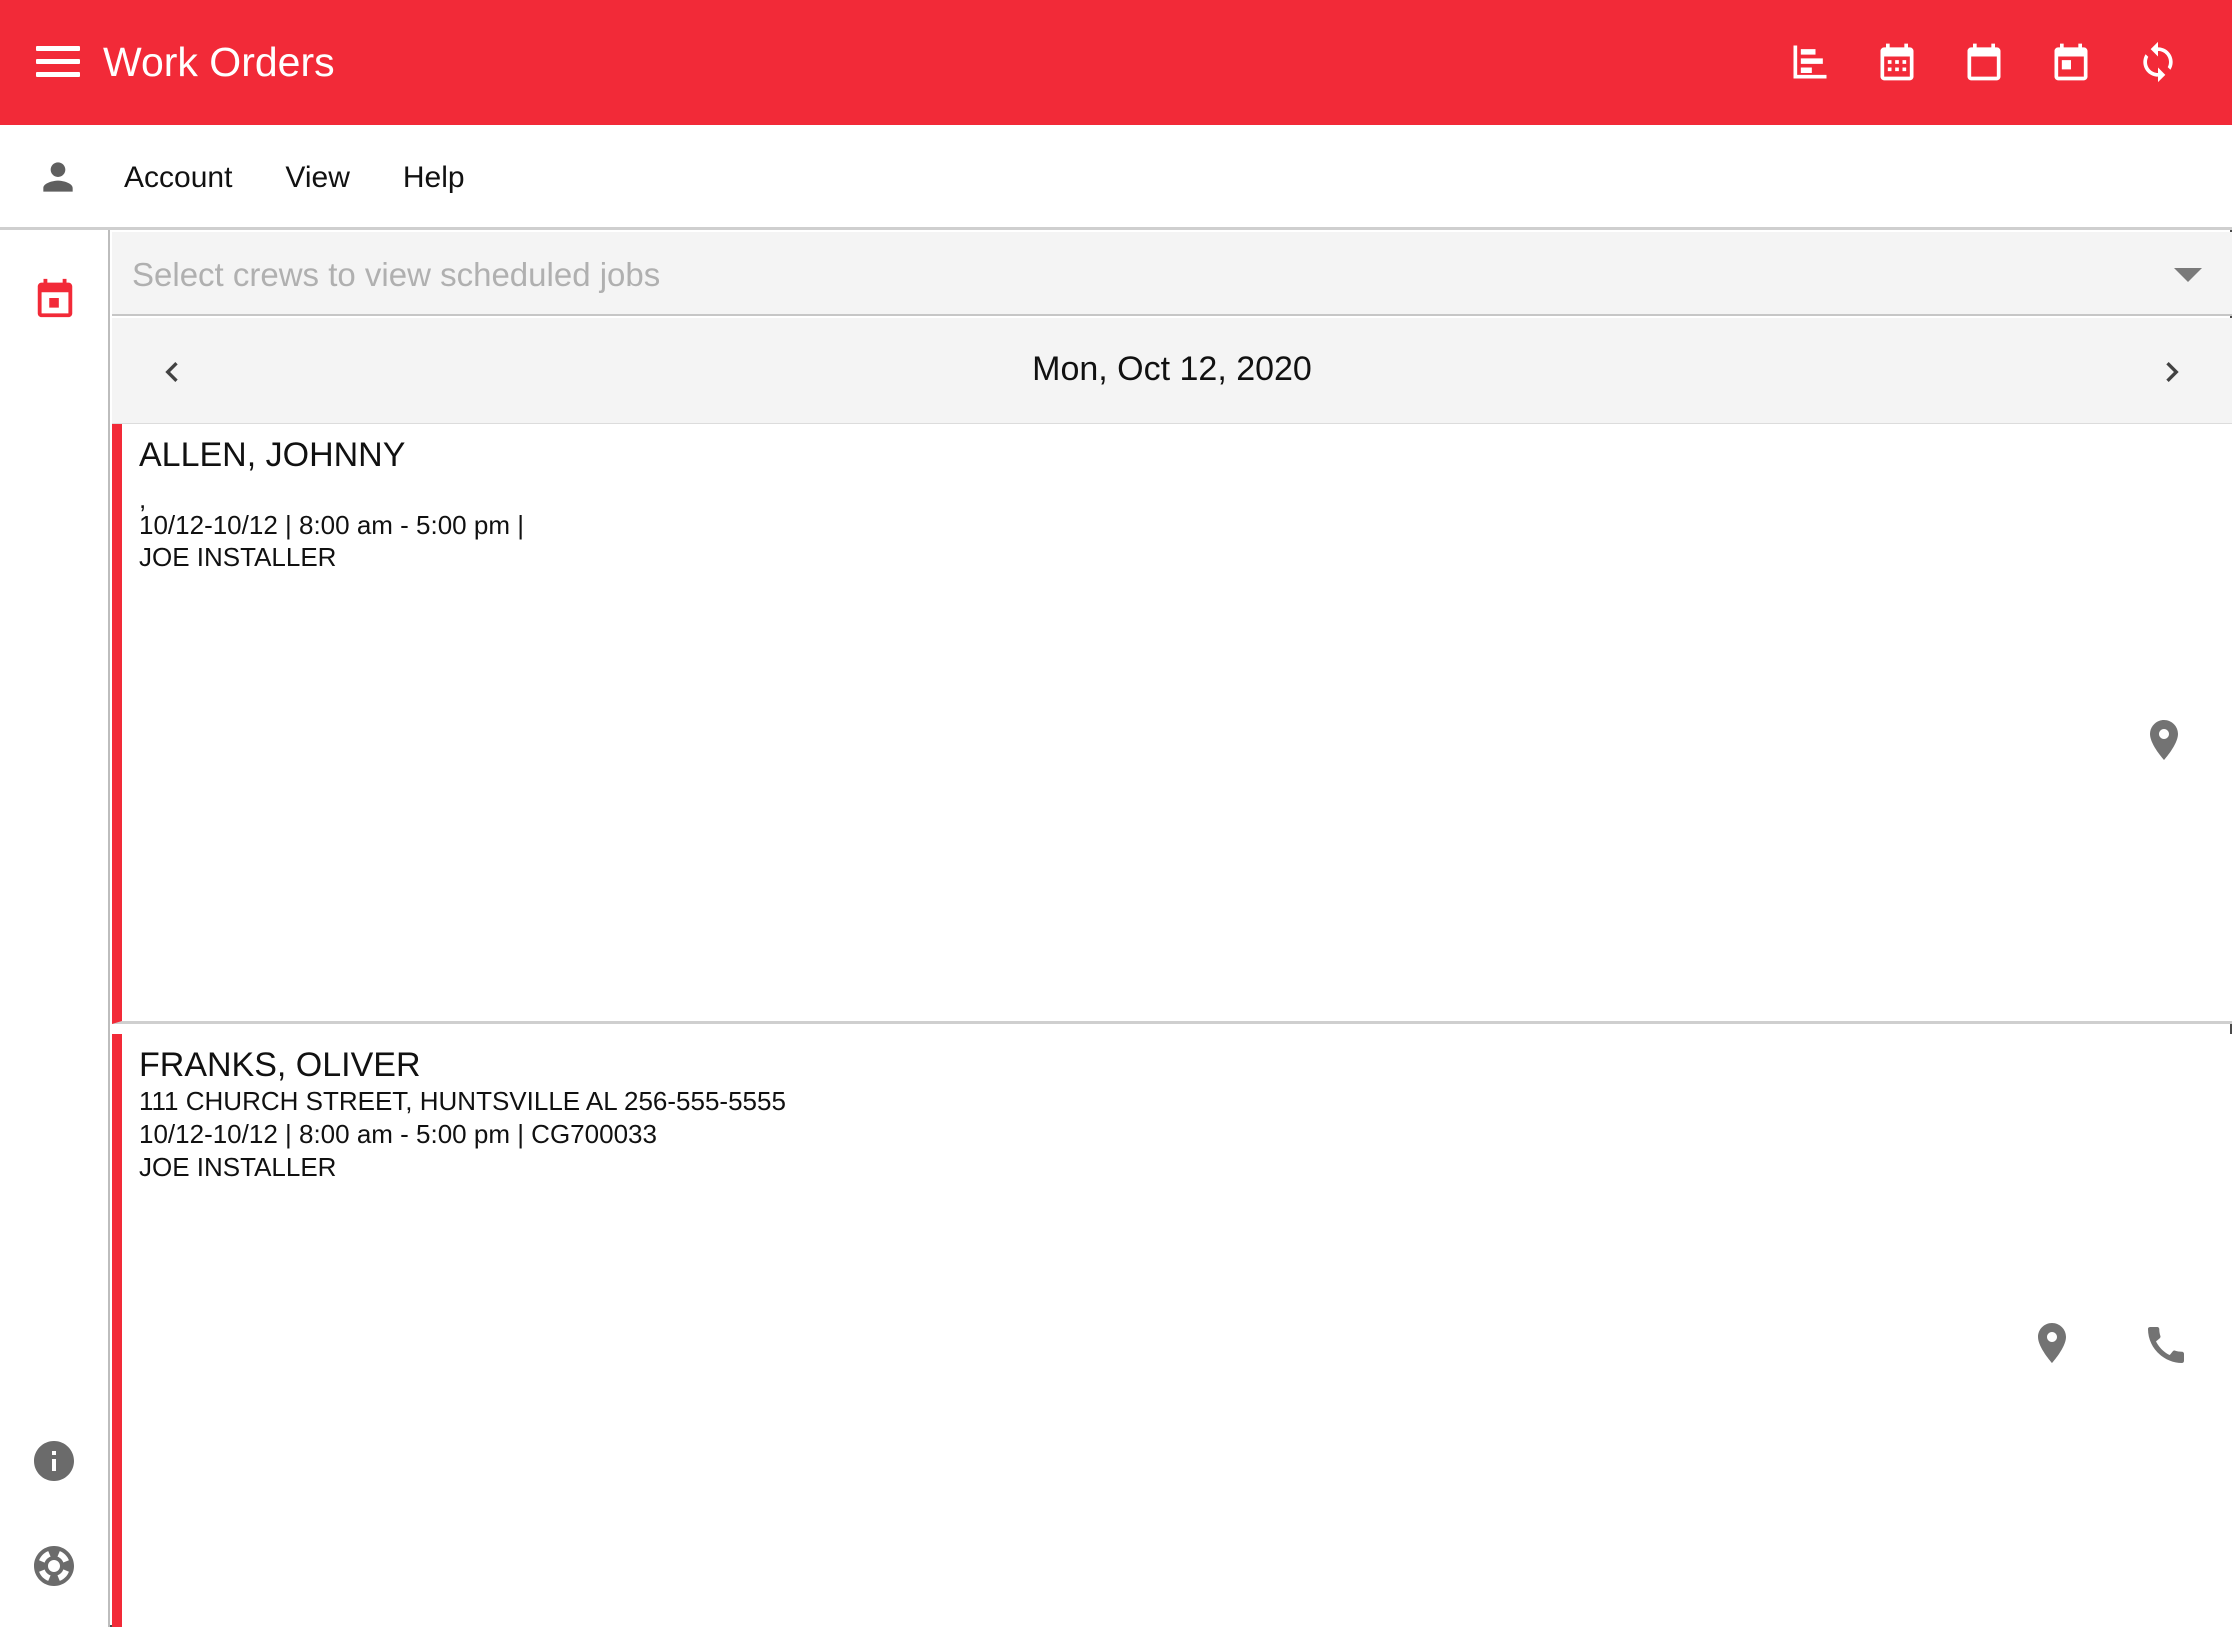 The image size is (2232, 1627). What do you see at coordinates (331, 525) in the screenshot?
I see `job-schedule: 10/12-10/12 | 8:00 am - 5:00 pm |` at bounding box center [331, 525].